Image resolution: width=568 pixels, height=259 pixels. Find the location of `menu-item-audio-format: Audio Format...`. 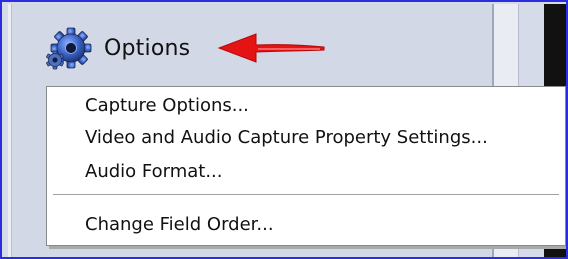

menu-item-audio-format: Audio Format... is located at coordinates (153, 172).